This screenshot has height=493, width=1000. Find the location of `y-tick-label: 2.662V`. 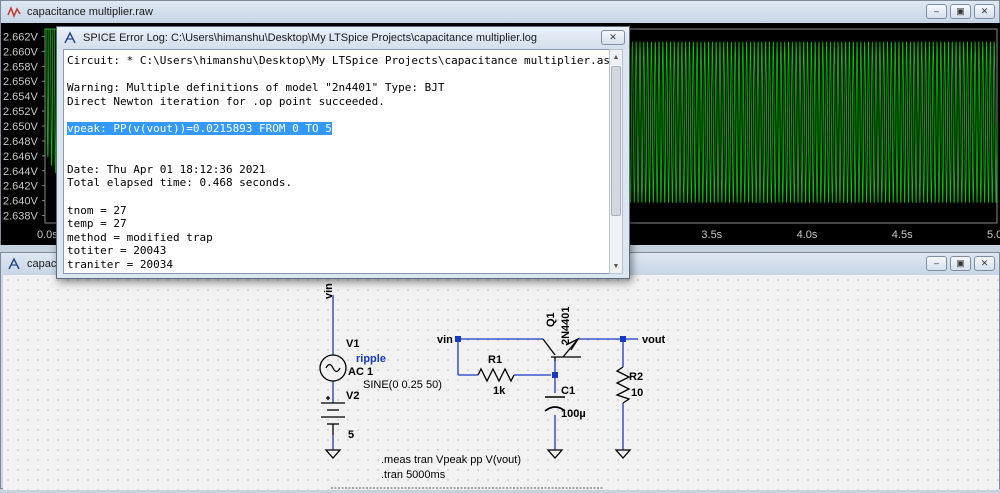

y-tick-label: 2.662V is located at coordinates (21, 37).